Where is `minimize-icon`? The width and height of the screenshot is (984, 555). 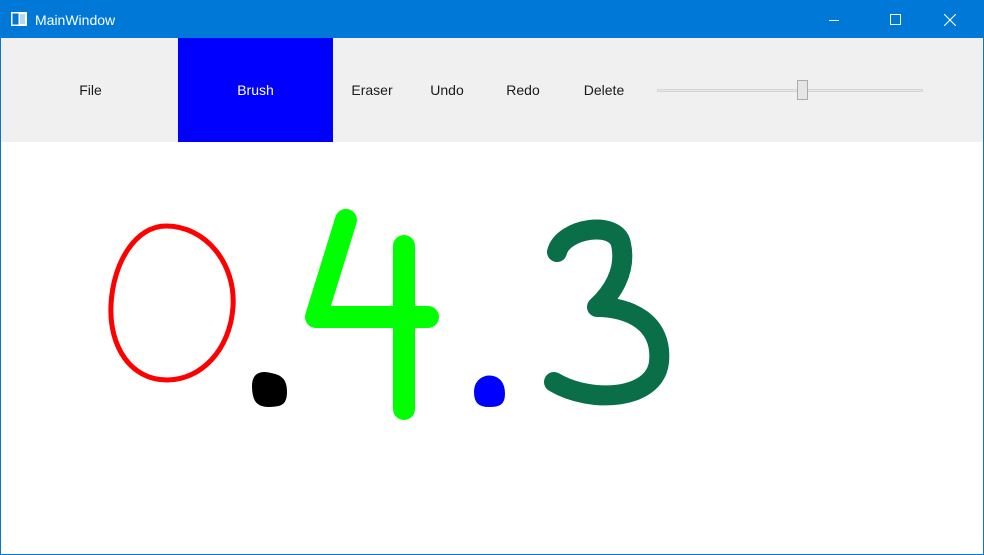
minimize-icon is located at coordinates (834, 20).